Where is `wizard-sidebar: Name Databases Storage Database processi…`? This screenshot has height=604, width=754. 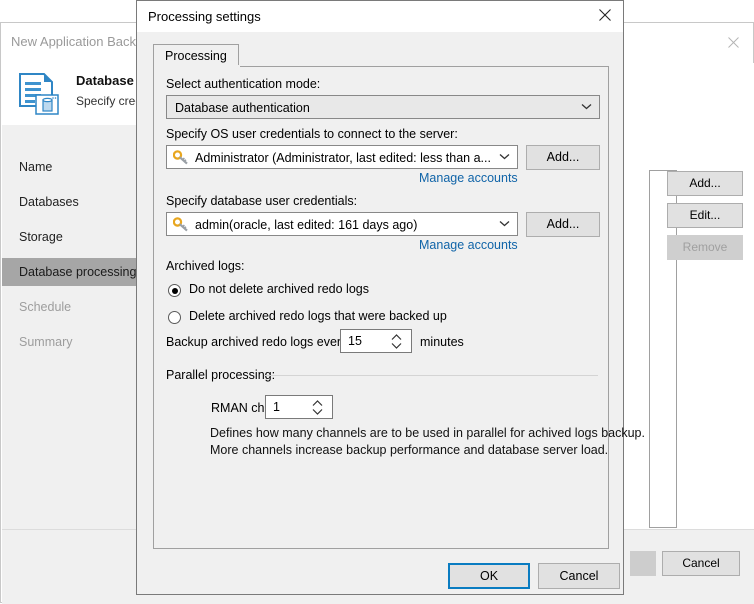
wizard-sidebar: Name Databases Storage Database processi… is located at coordinates (70, 327).